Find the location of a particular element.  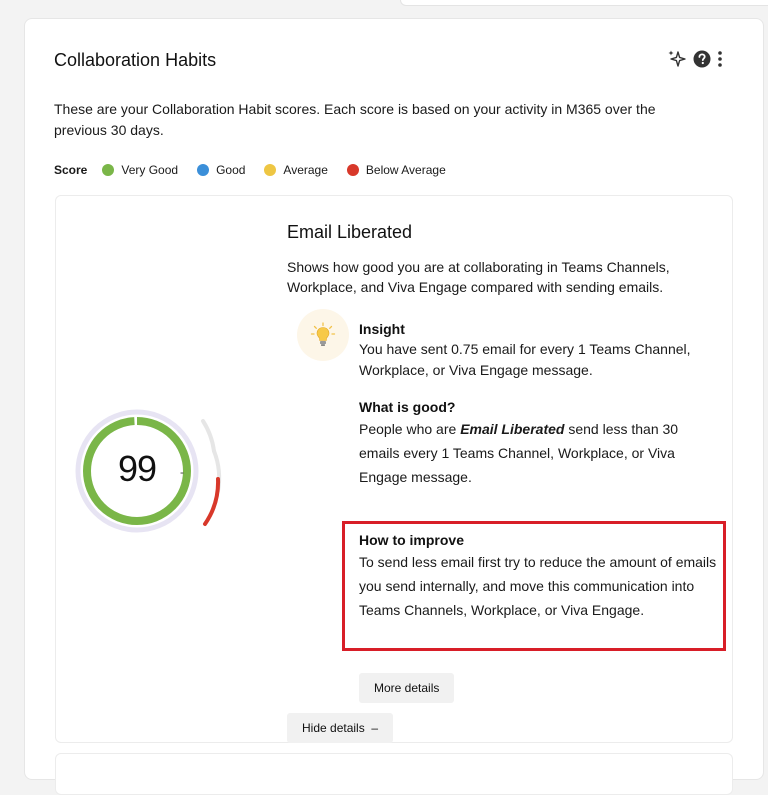

legend-label: Score is located at coordinates (71, 170).